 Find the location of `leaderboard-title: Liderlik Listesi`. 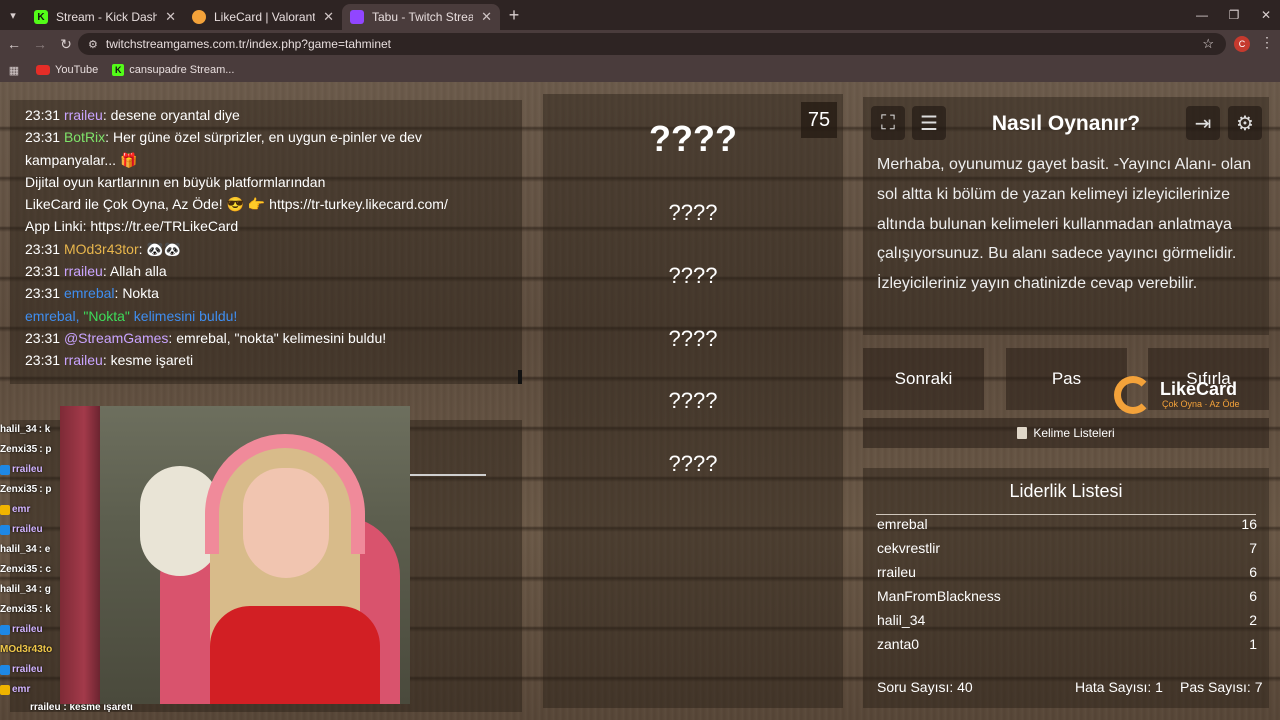

leaderboard-title: Liderlik Listesi is located at coordinates (1066, 498).